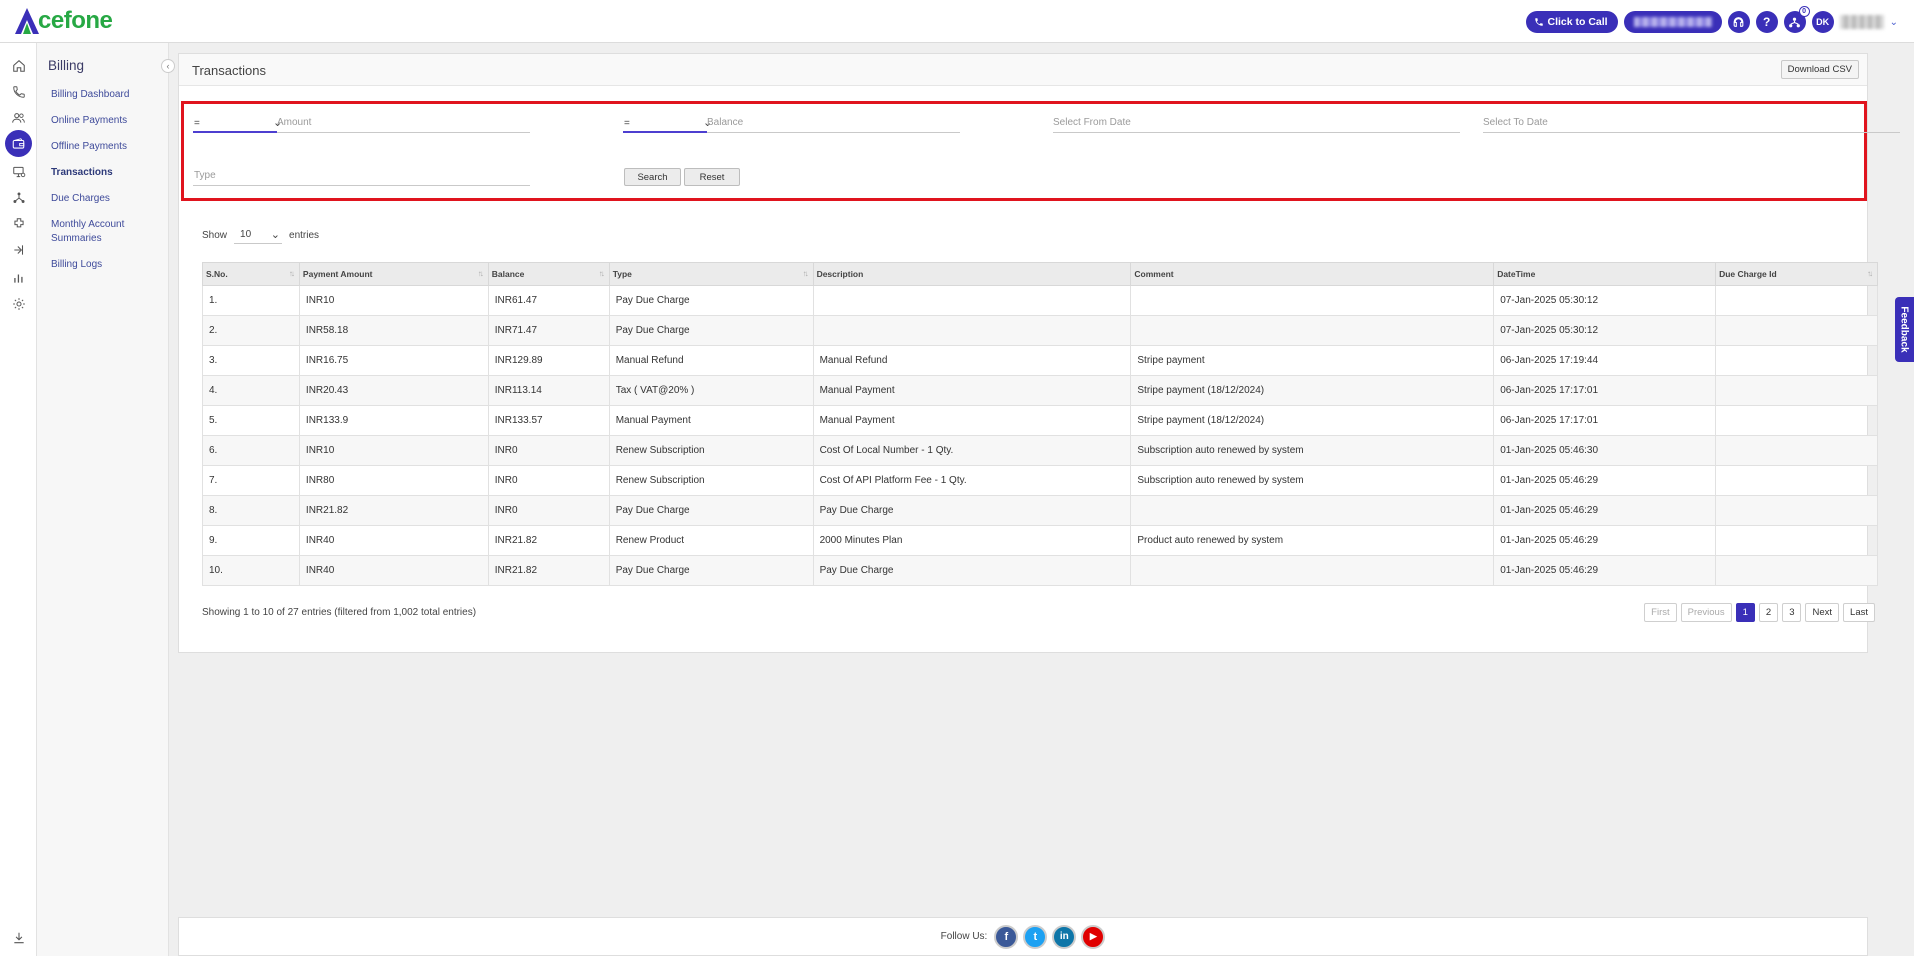 The height and width of the screenshot is (956, 1914). I want to click on network-button: 0, so click(1796, 19).